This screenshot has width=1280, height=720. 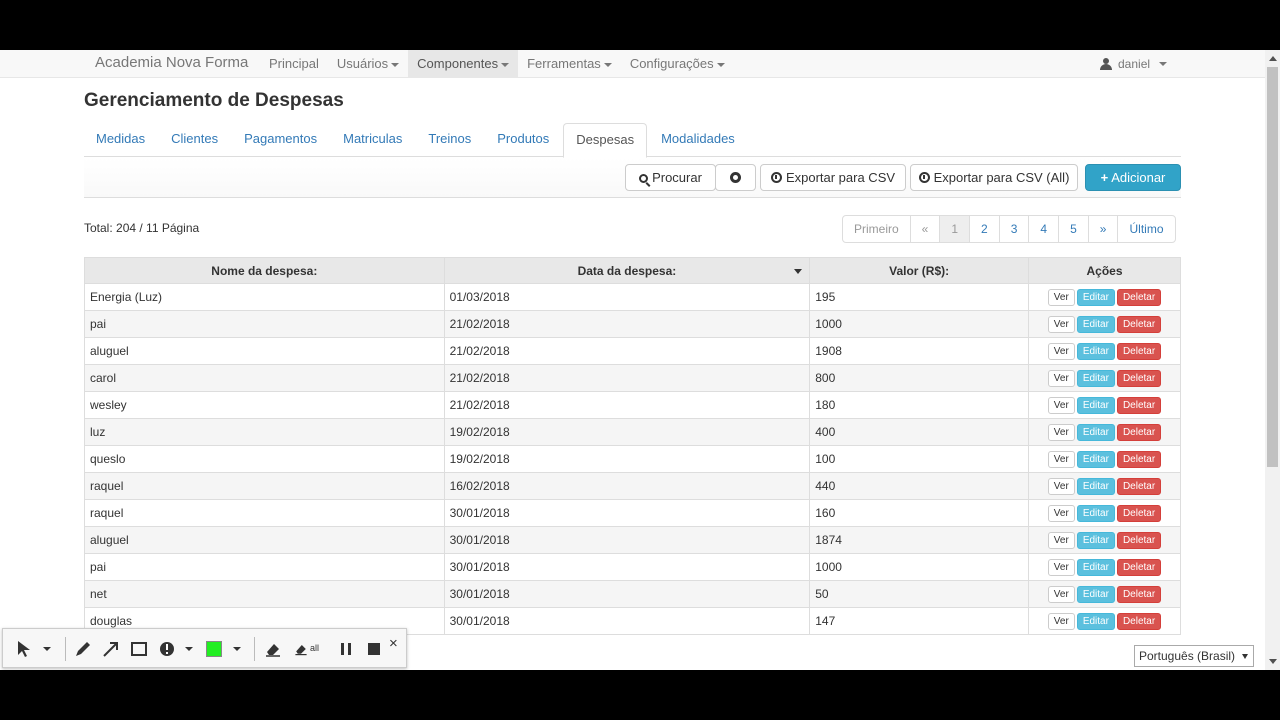 I want to click on add-button: + Adicionar, so click(x=1133, y=177).